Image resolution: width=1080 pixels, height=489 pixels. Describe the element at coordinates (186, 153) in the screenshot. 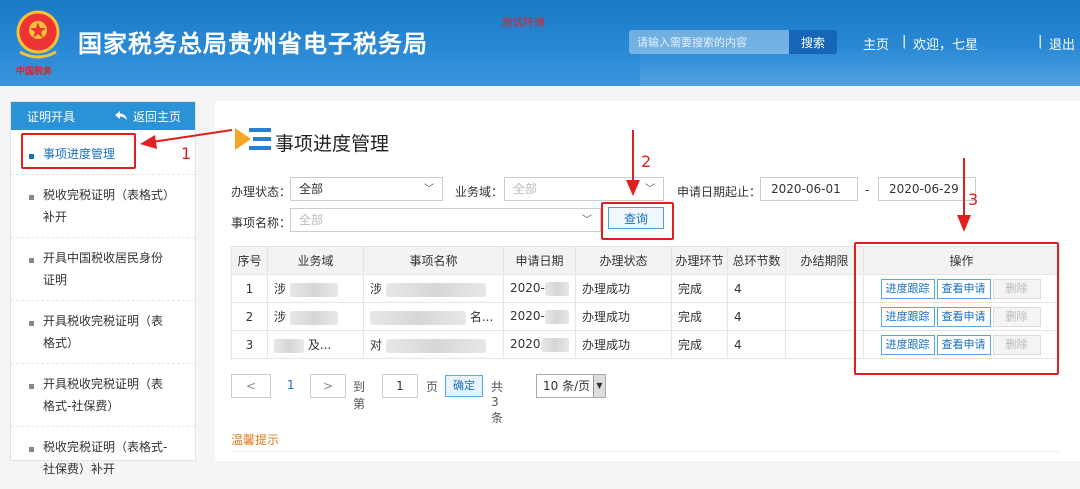

I see `annotation-number: 1` at that location.